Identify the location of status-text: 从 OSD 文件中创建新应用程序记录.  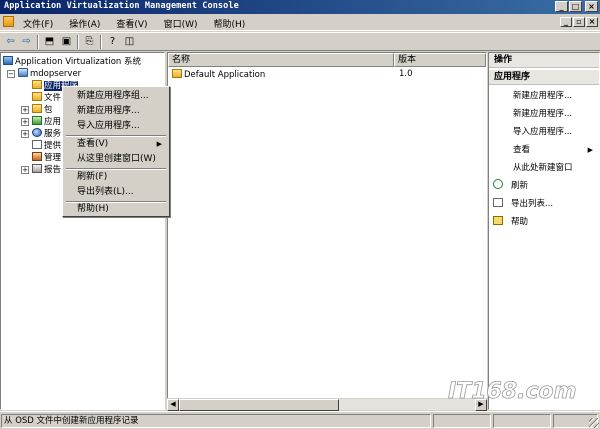
(216, 421).